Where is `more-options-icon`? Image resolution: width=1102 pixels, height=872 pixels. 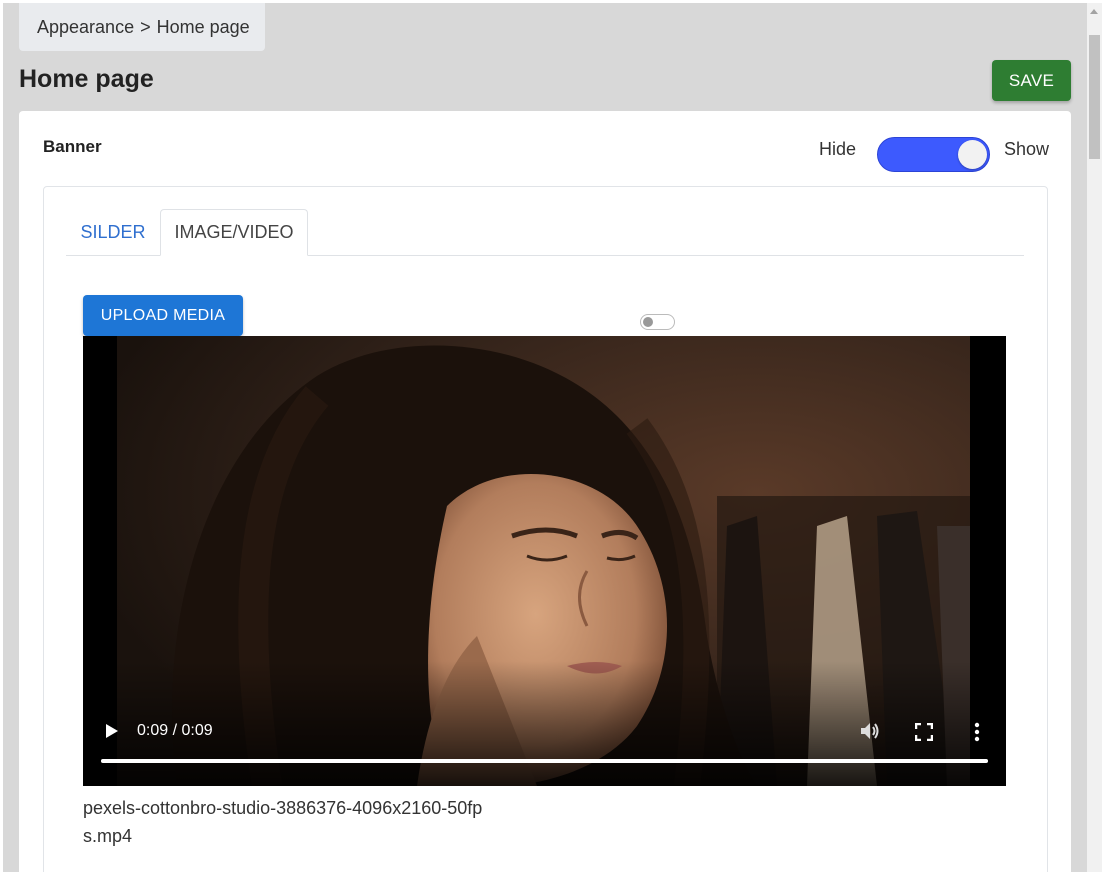
more-options-icon is located at coordinates (977, 732).